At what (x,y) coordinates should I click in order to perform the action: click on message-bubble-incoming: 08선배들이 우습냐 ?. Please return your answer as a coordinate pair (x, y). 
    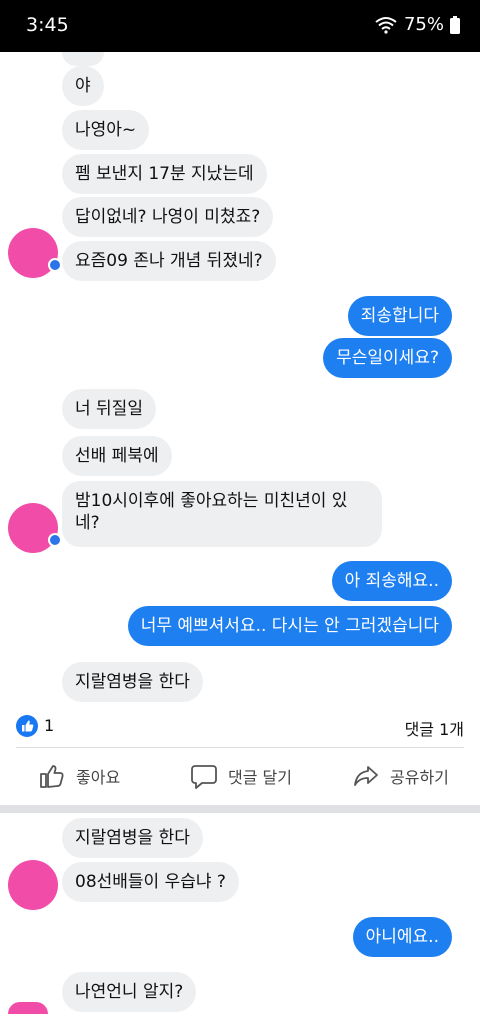
    Looking at the image, I should click on (150, 882).